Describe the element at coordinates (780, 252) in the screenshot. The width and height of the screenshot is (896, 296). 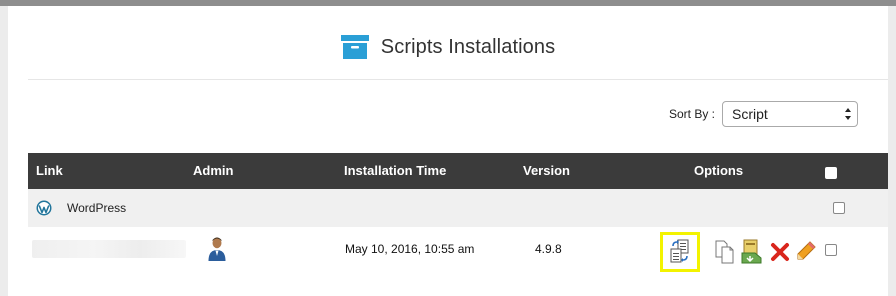
I see `delete-icon` at that location.